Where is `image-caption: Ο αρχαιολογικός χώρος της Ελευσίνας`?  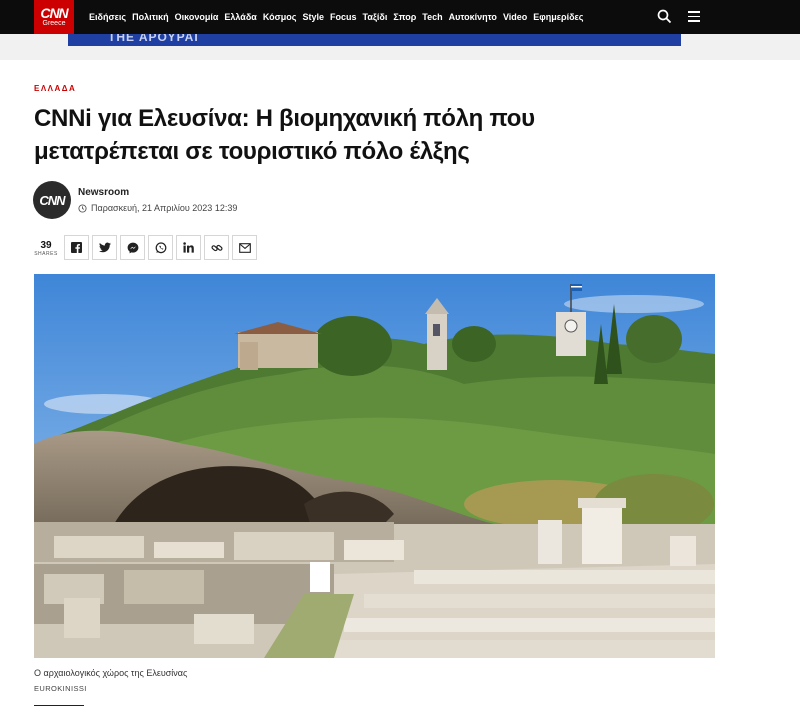
image-caption: Ο αρχαιολογικός χώρος της Ελευσίνας is located at coordinates (111, 673).